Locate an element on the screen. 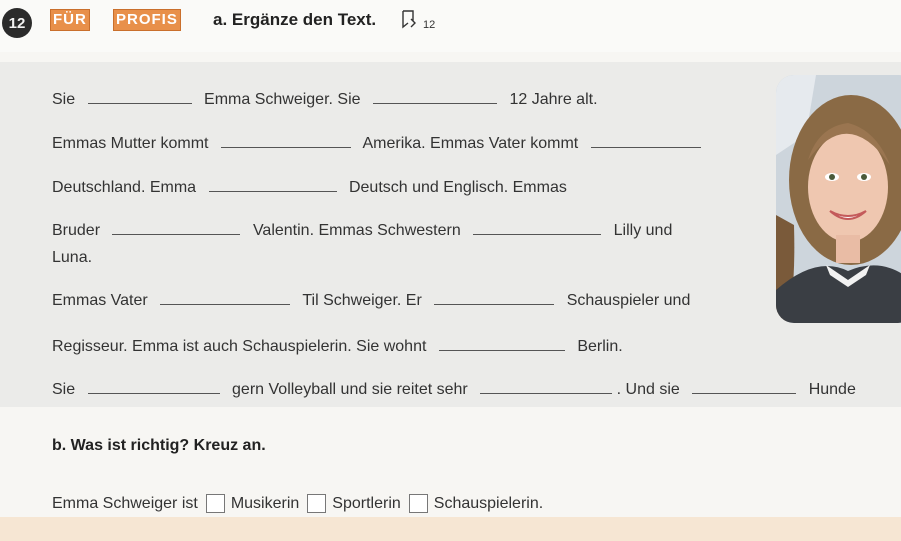  brand-word-profis: PROFIS is located at coordinates (147, 20).